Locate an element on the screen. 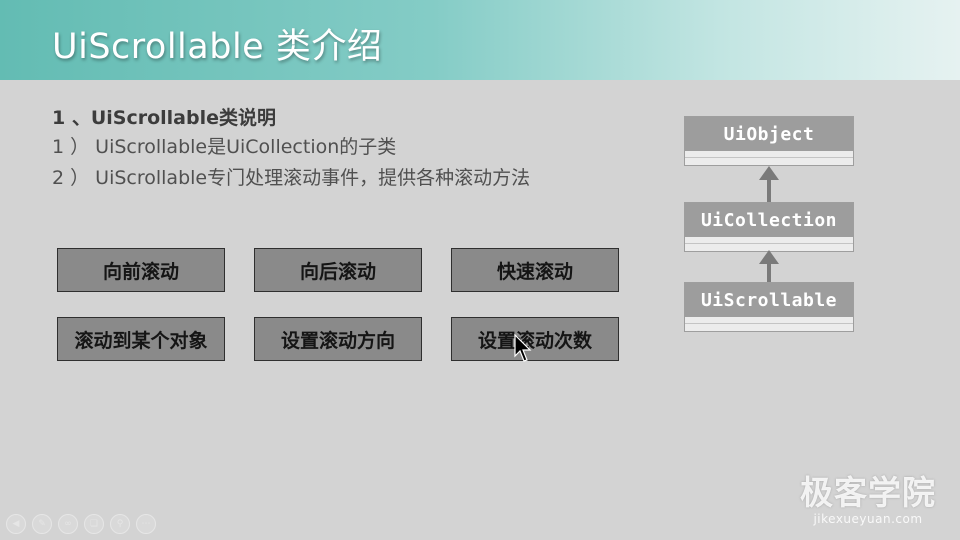 The height and width of the screenshot is (540, 960). class-name-uiscrollable: UiScrollable is located at coordinates (769, 300).